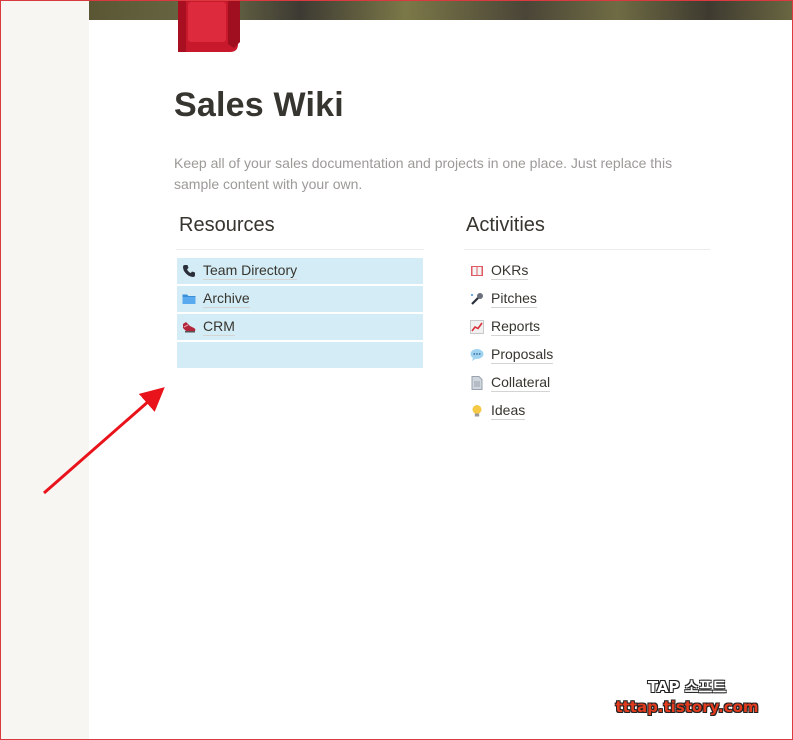 Image resolution: width=793 pixels, height=740 pixels. Describe the element at coordinates (521, 383) in the screenshot. I see `activity-item-label: Collateral` at that location.